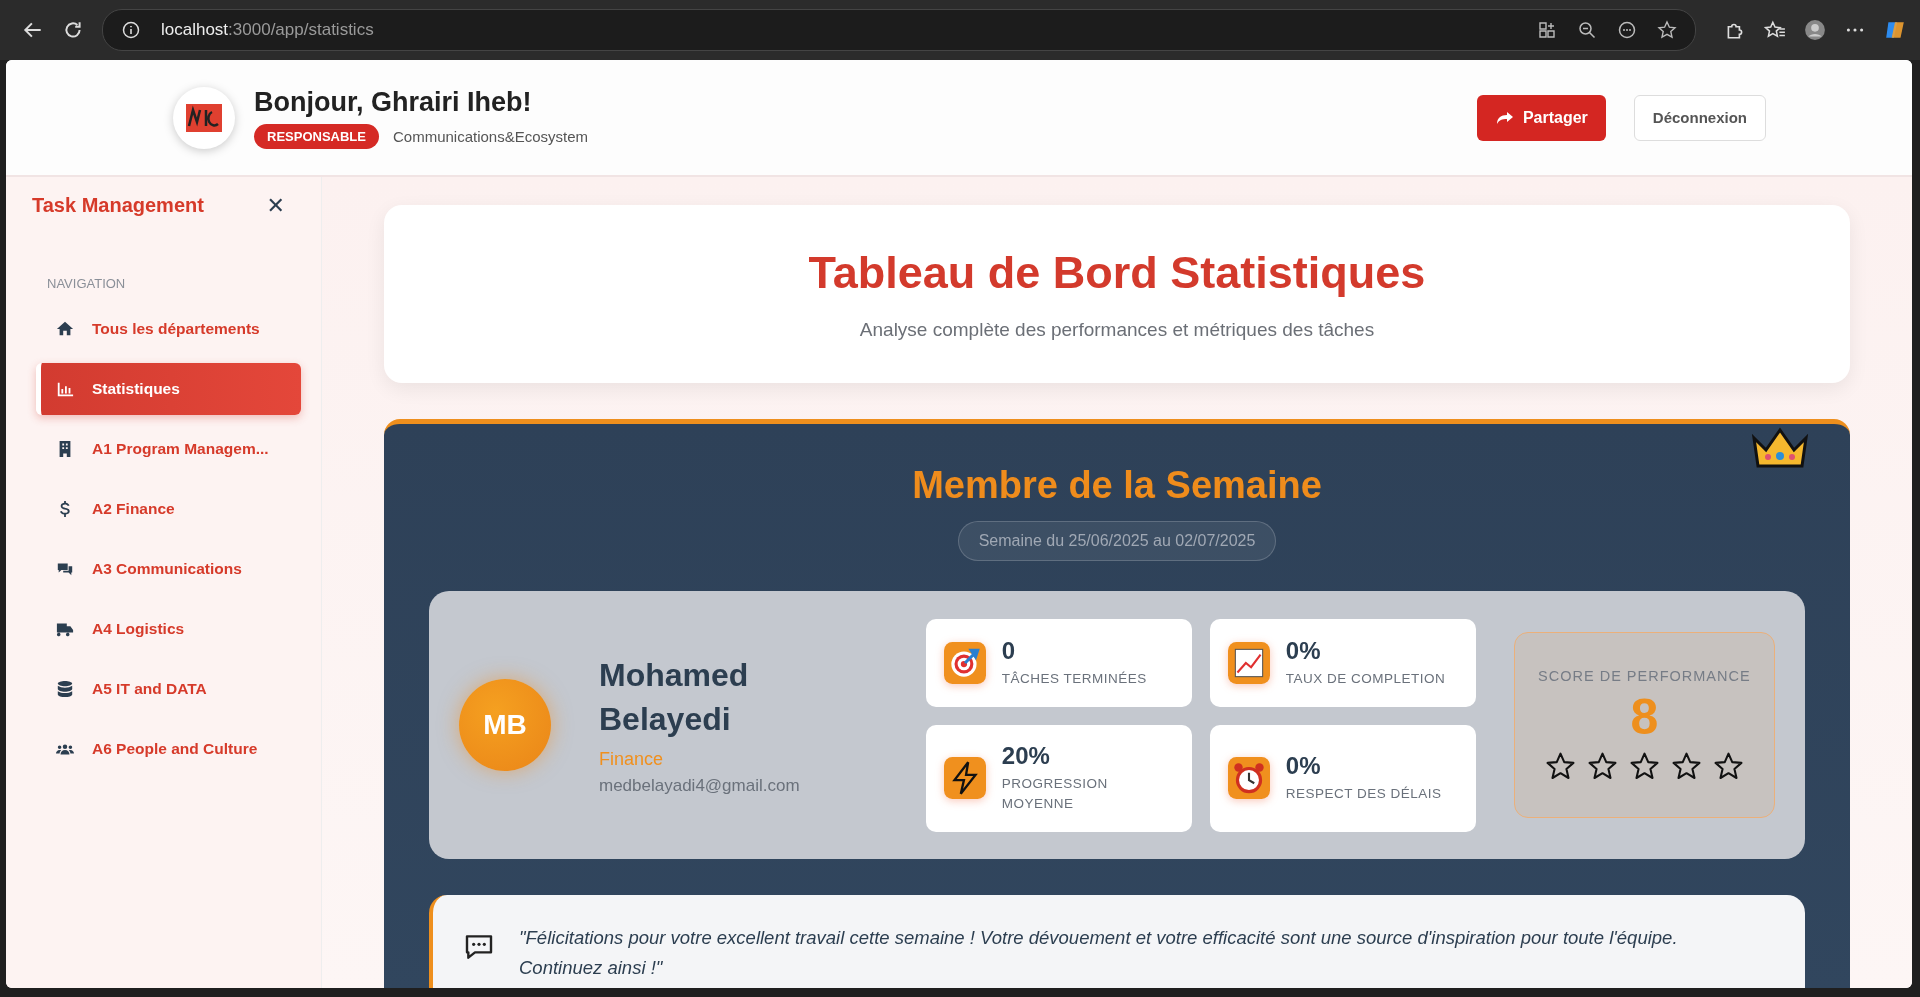 Image resolution: width=1920 pixels, height=997 pixels. I want to click on stat-value: 0, so click(1009, 650).